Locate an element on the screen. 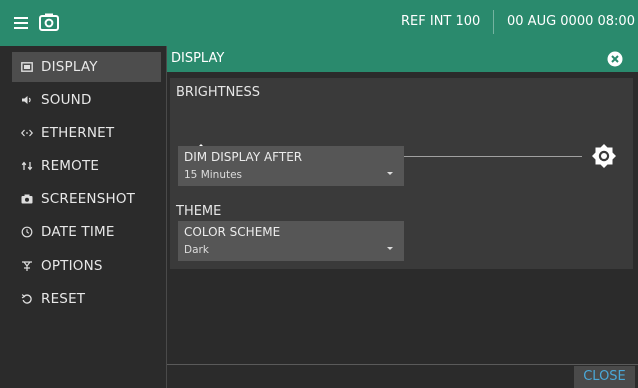  sidebar-item-label: DISPLAY is located at coordinates (69, 67).